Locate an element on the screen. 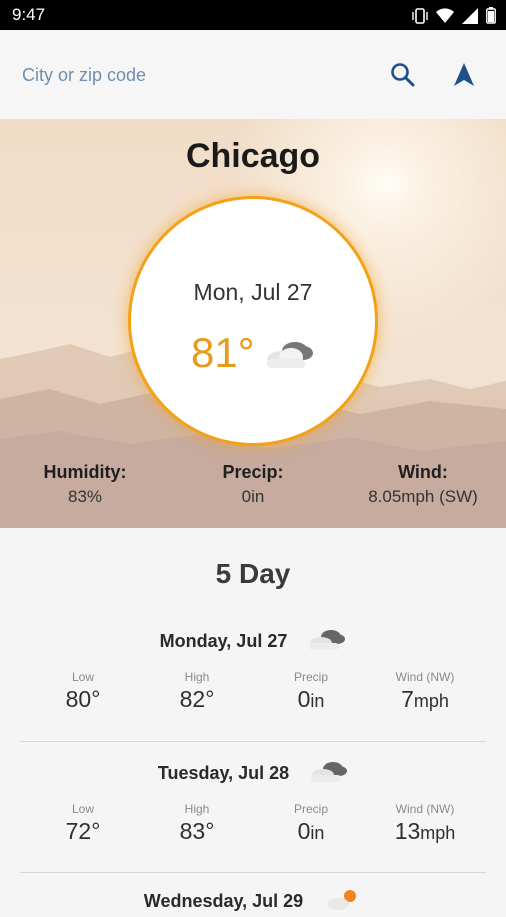 The width and height of the screenshot is (506, 917). humidity-label: Humidity: is located at coordinates (85, 472).